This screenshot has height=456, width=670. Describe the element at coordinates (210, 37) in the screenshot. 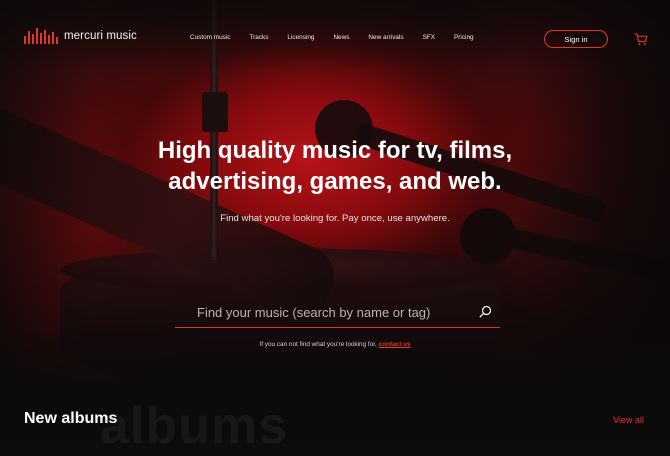

I see `nav-custom-music: Custom music` at that location.